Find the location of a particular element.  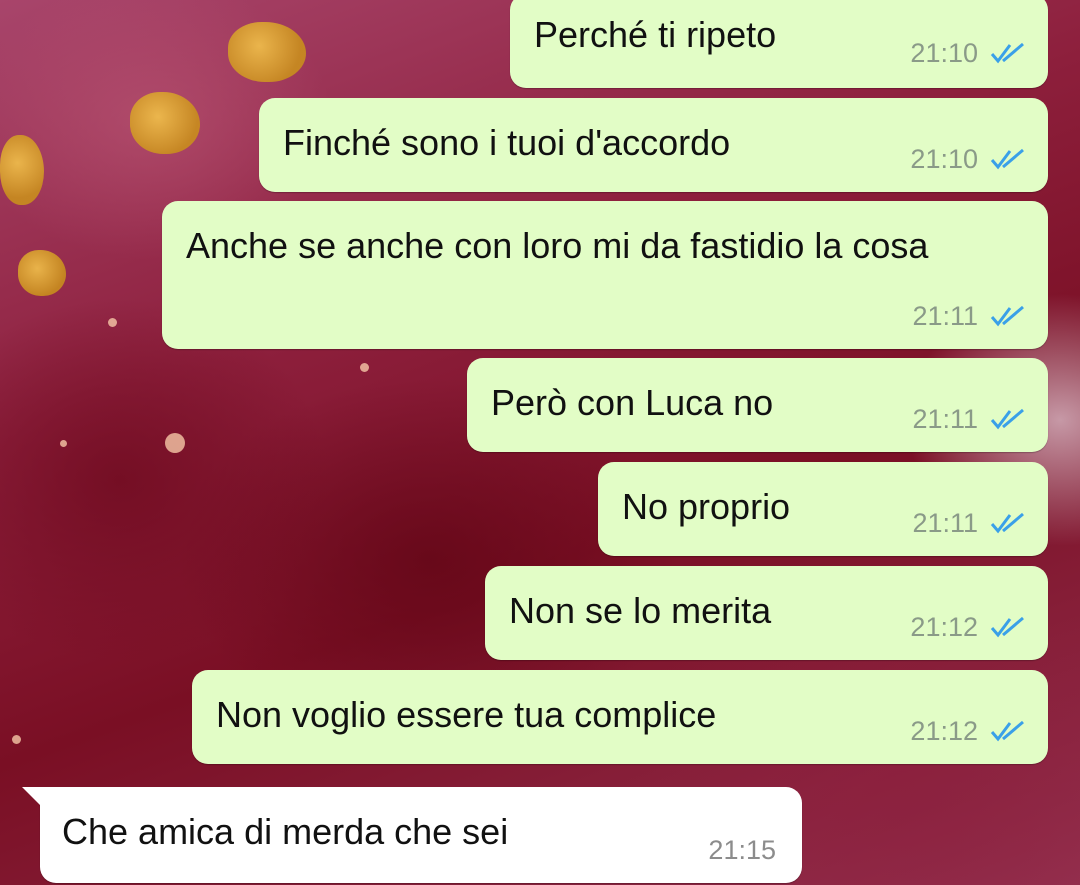

message-text: Non se lo merita is located at coordinates (640, 610).